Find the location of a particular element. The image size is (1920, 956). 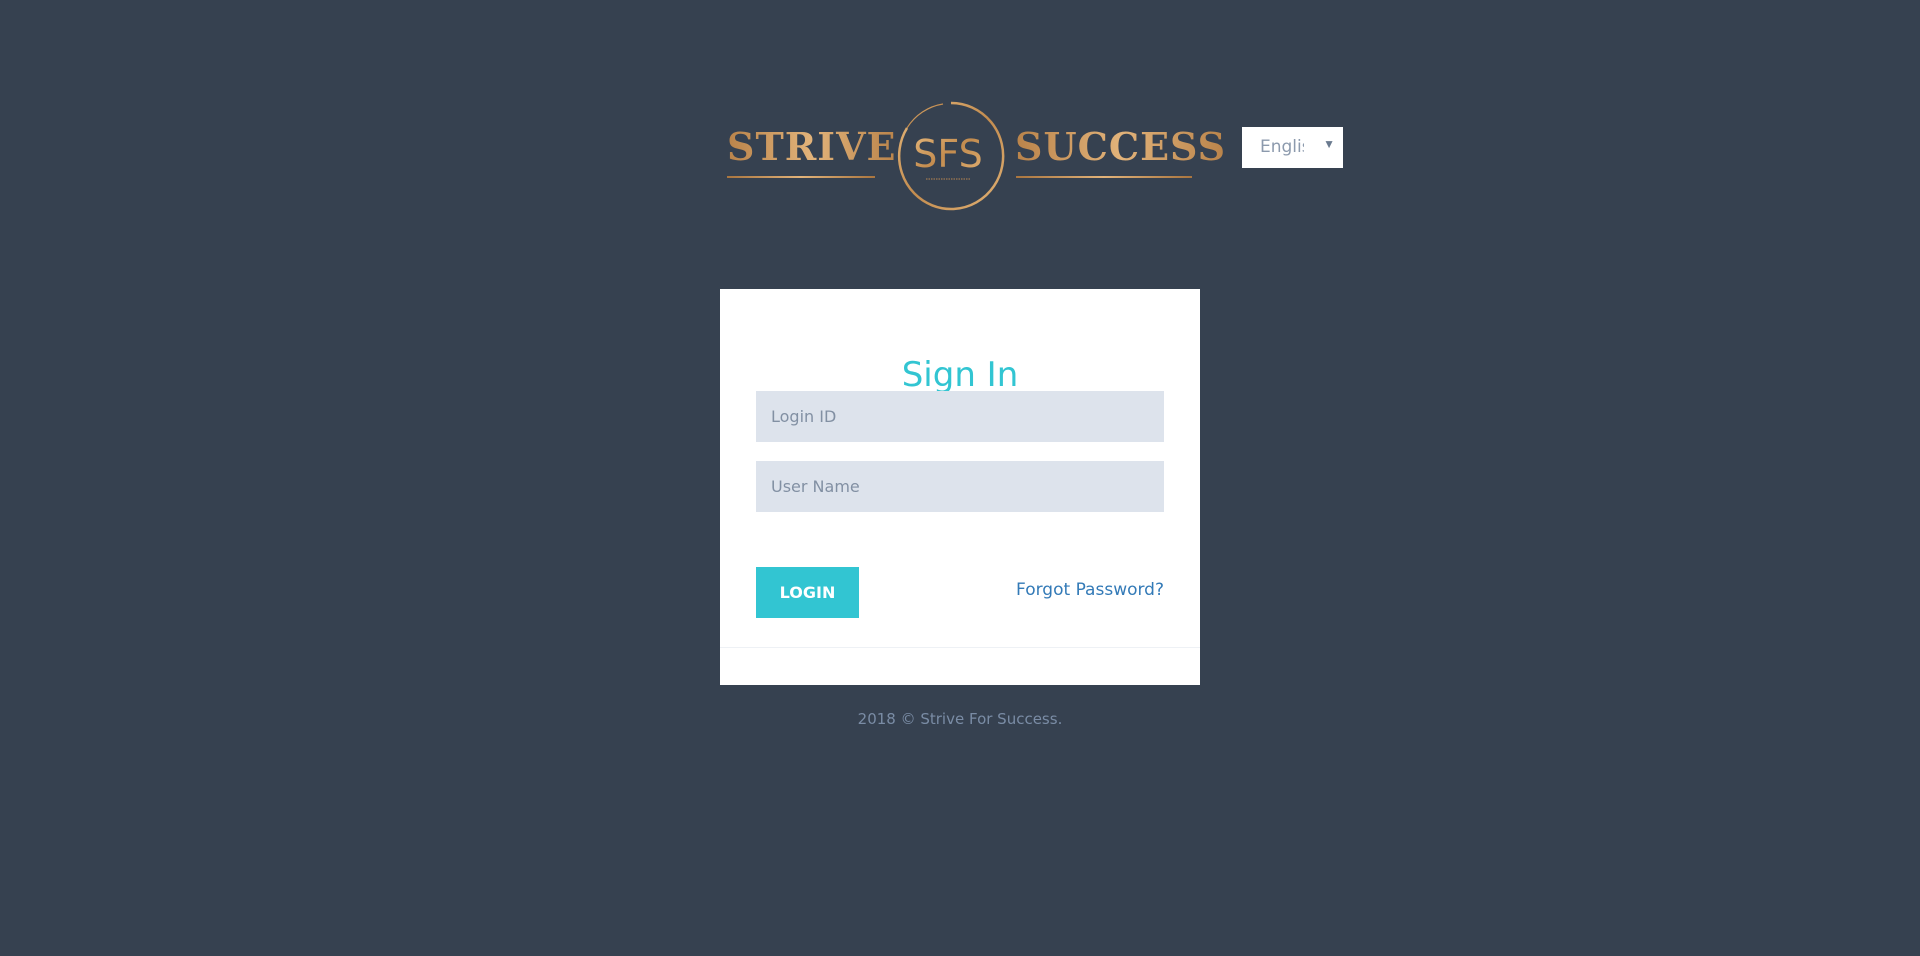

forgot-password-link: Forgot Password? is located at coordinates (1090, 590).